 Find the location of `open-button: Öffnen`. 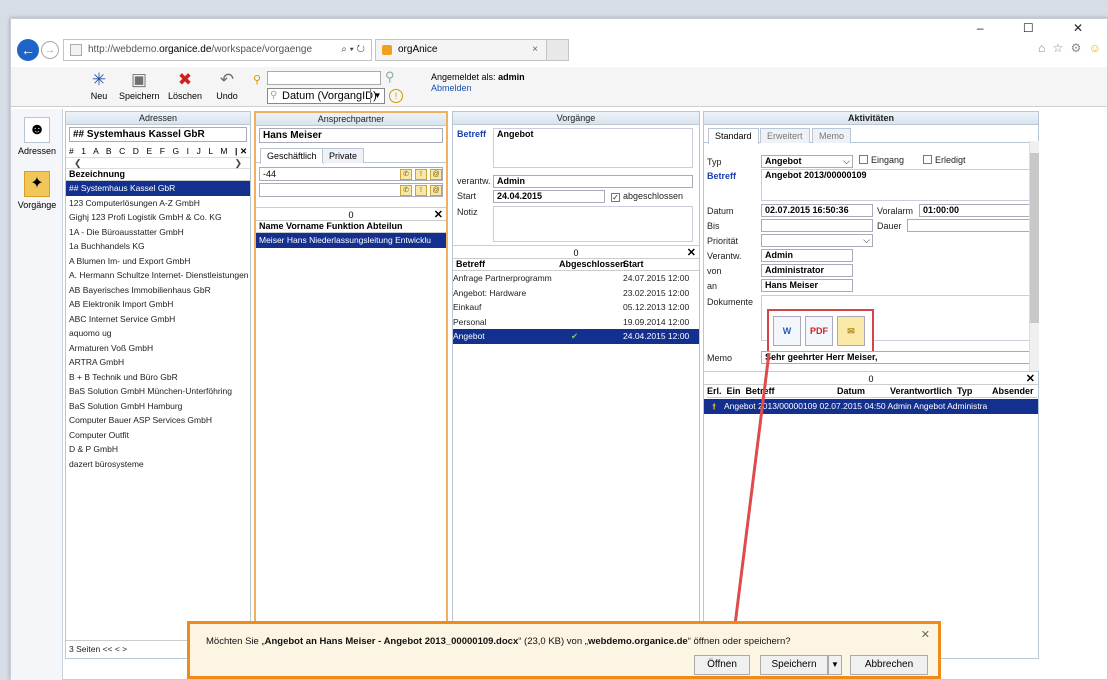

open-button: Öffnen is located at coordinates (722, 665).